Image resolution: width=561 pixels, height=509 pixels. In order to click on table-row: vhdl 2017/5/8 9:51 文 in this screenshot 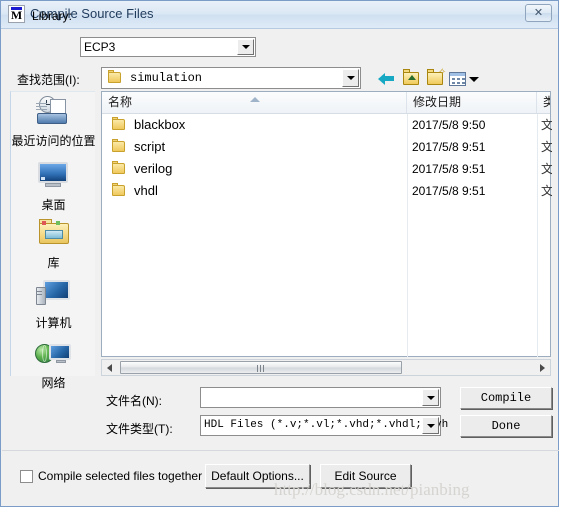, I will do `click(327, 191)`.